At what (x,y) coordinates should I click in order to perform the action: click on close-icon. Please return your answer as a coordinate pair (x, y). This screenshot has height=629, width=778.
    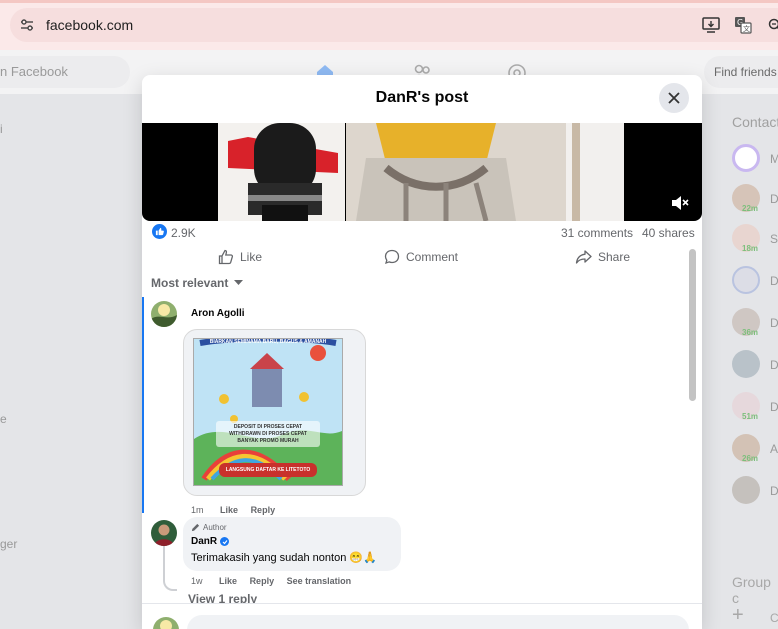
    Looking at the image, I should click on (674, 98).